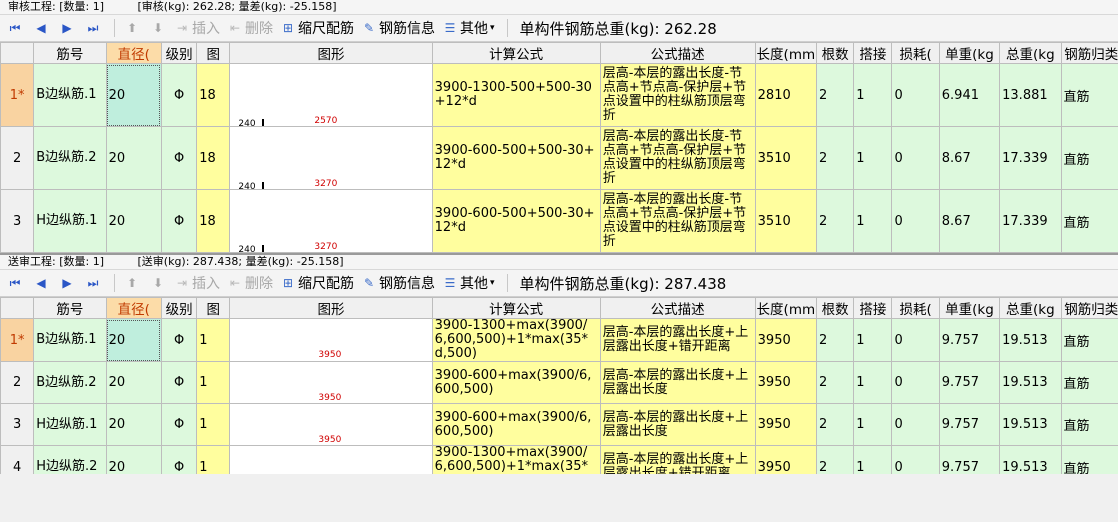 Image resolution: width=1118 pixels, height=522 pixels. What do you see at coordinates (1030, 340) in the screenshot?
I see `total-weight-cell: 19.513` at bounding box center [1030, 340].